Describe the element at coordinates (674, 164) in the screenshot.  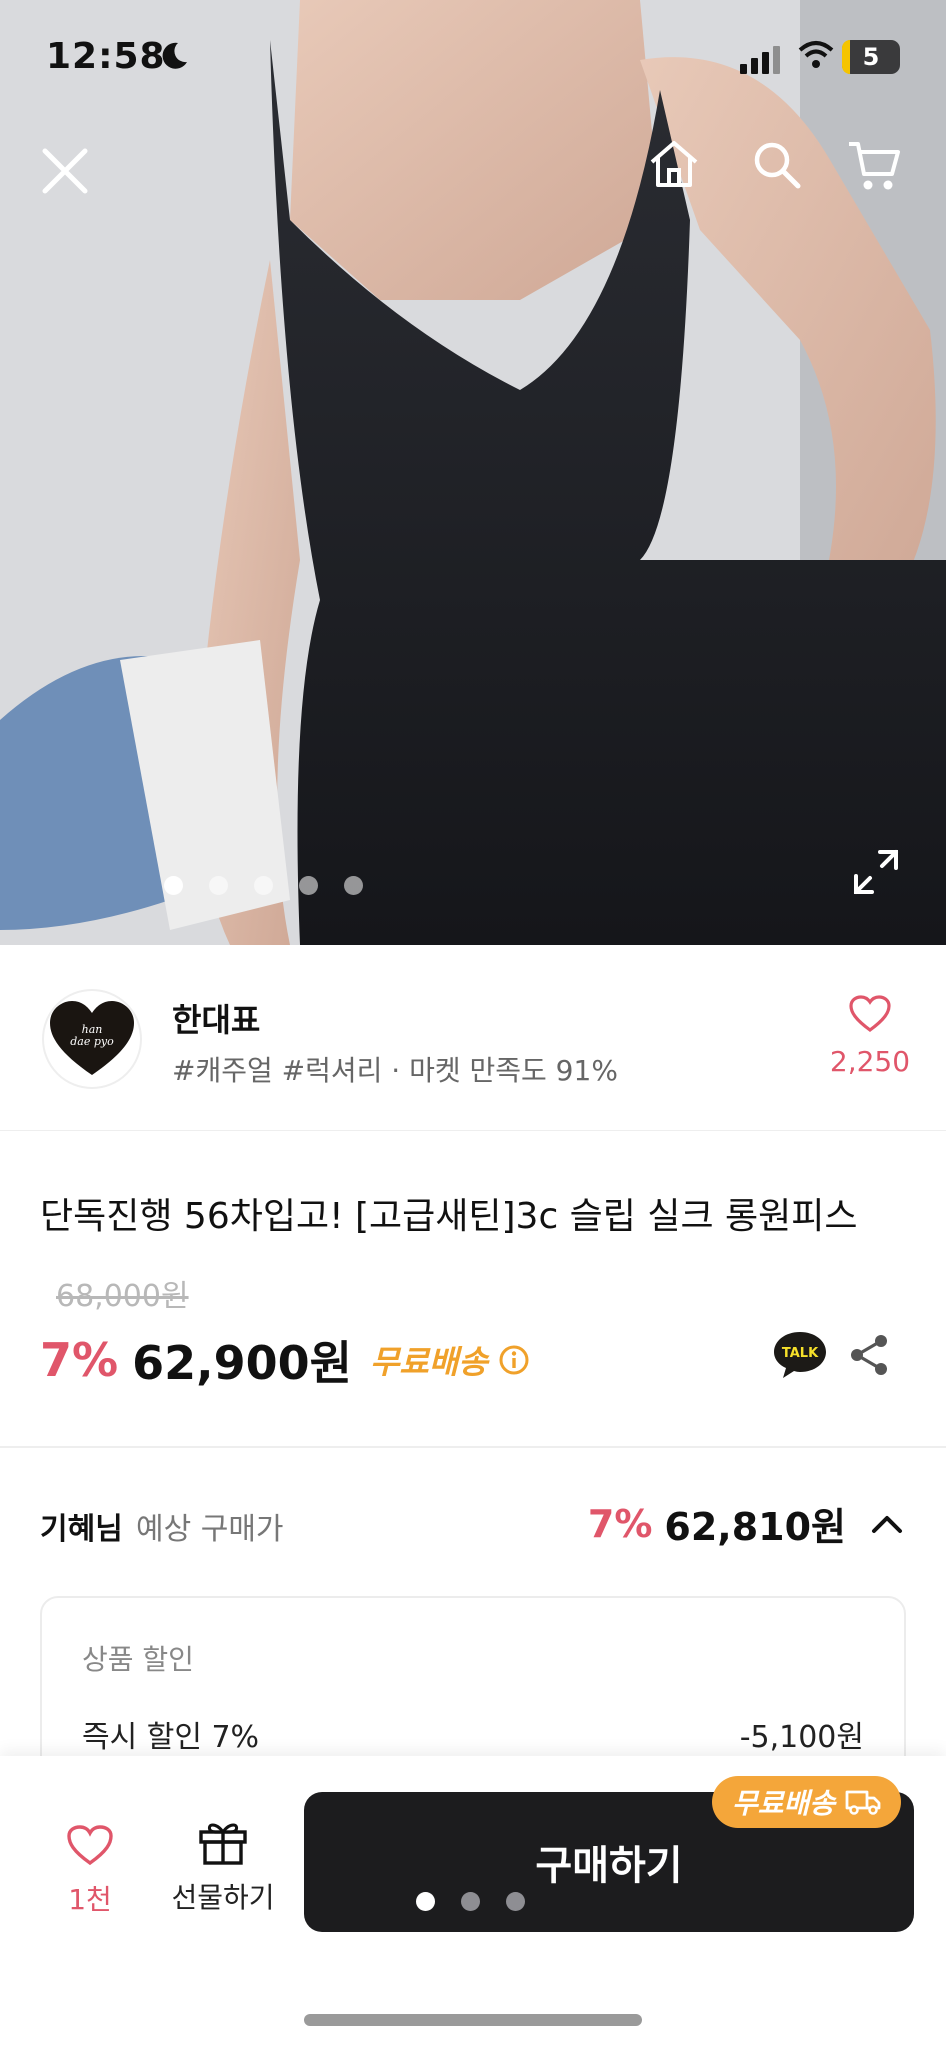
I see `home-icon` at that location.